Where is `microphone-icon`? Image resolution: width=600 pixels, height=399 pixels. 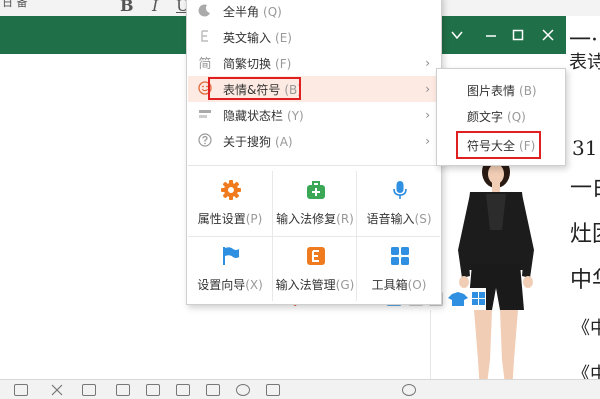
microphone-icon is located at coordinates (400, 190).